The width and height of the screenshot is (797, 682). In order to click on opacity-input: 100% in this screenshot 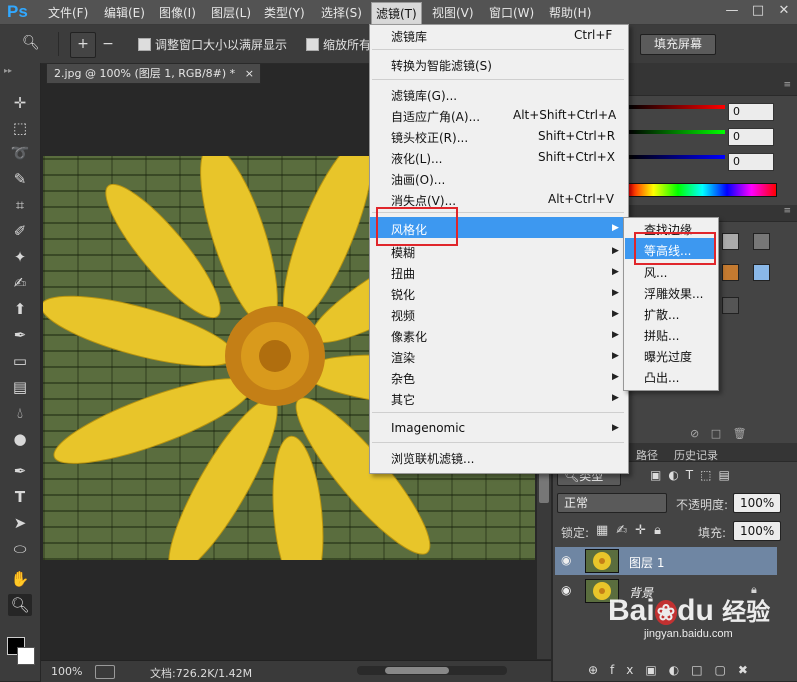, I will do `click(757, 503)`.